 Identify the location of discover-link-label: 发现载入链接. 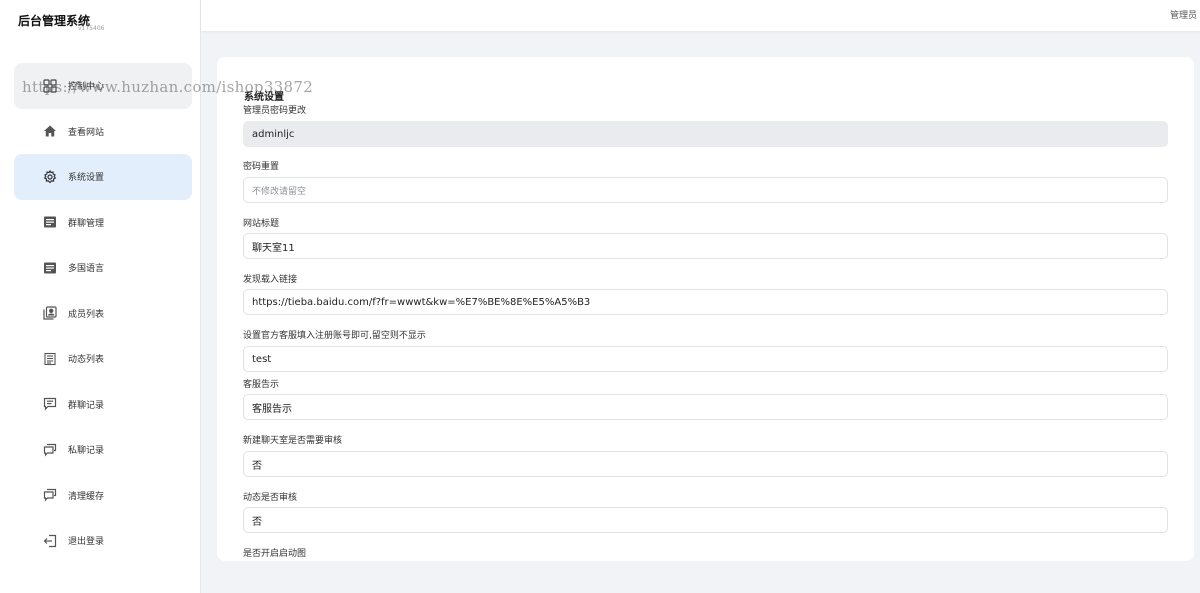
(270, 280).